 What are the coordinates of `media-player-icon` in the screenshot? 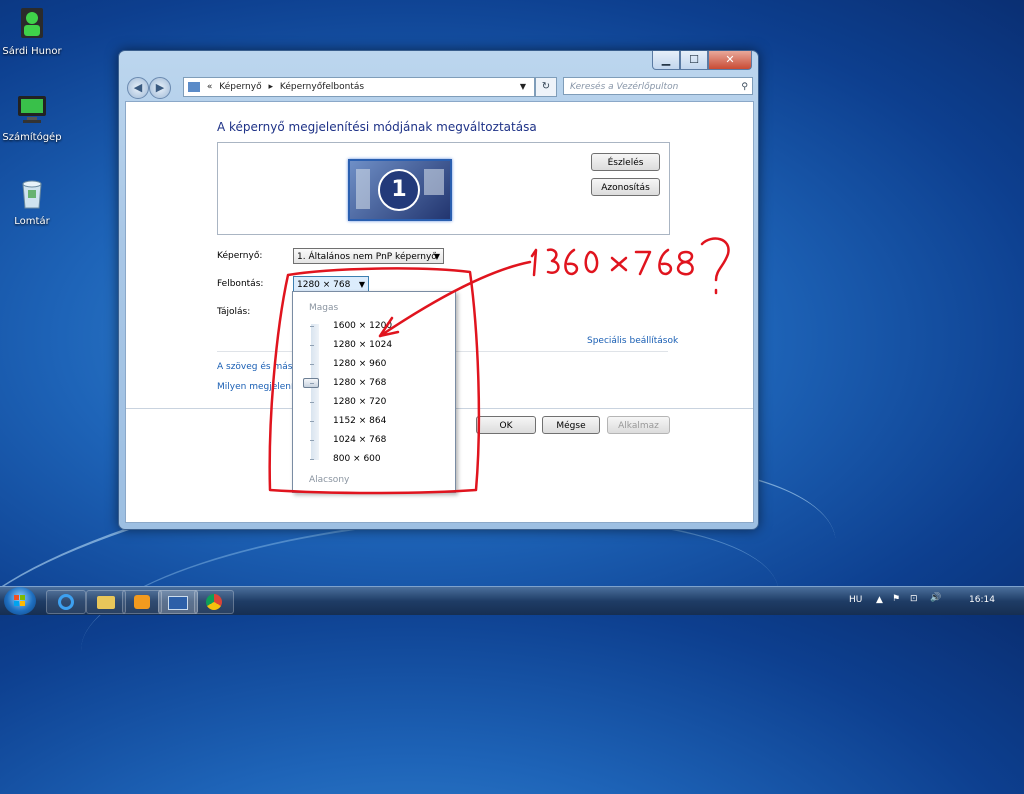 It's located at (142, 602).